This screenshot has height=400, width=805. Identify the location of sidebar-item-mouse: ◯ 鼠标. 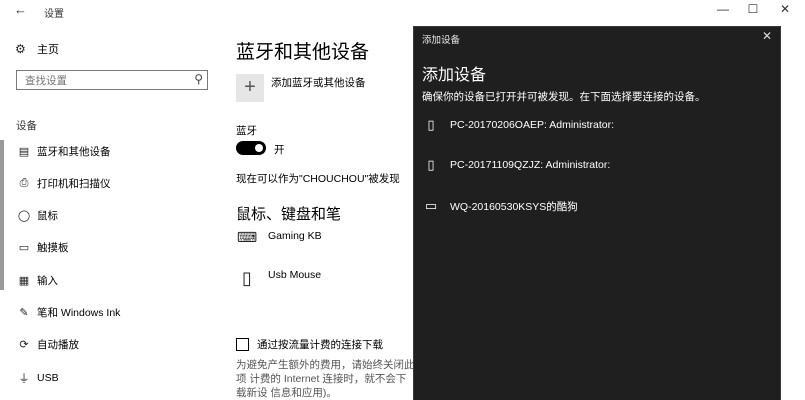
(37, 215).